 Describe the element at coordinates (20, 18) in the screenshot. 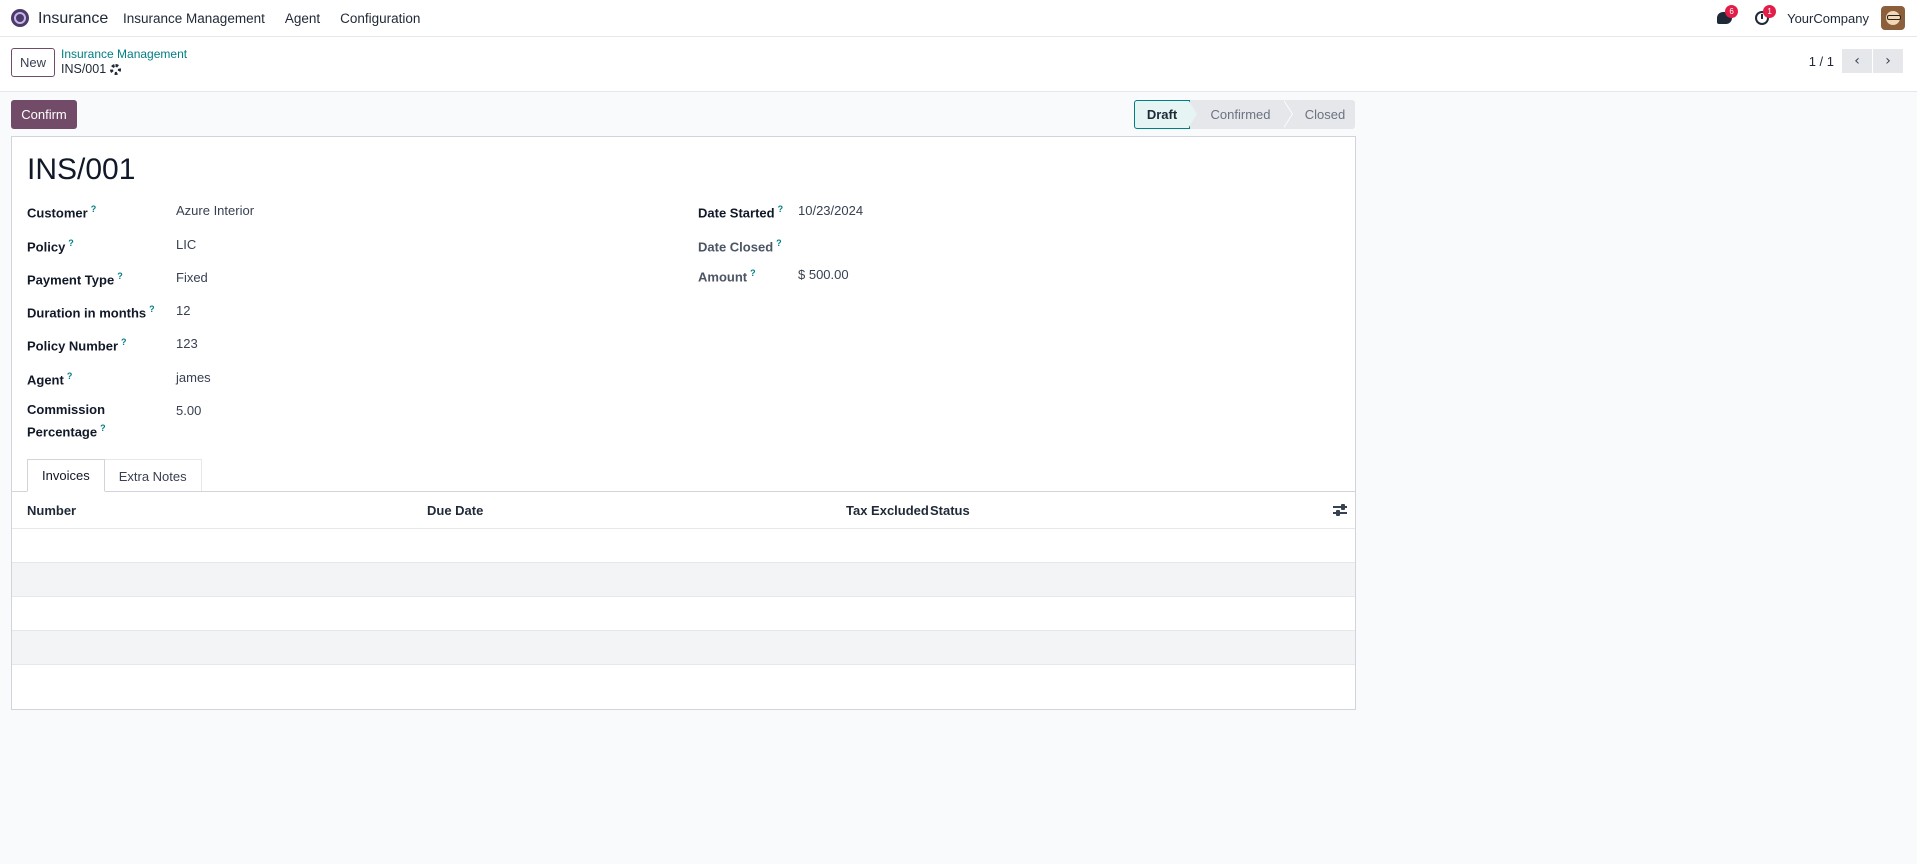

I see `insurance-app-icon` at that location.